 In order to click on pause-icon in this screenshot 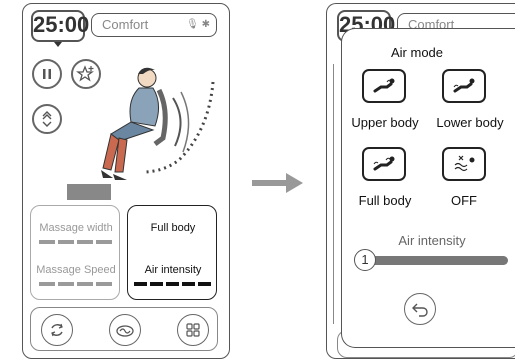, I will do `click(47, 74)`.